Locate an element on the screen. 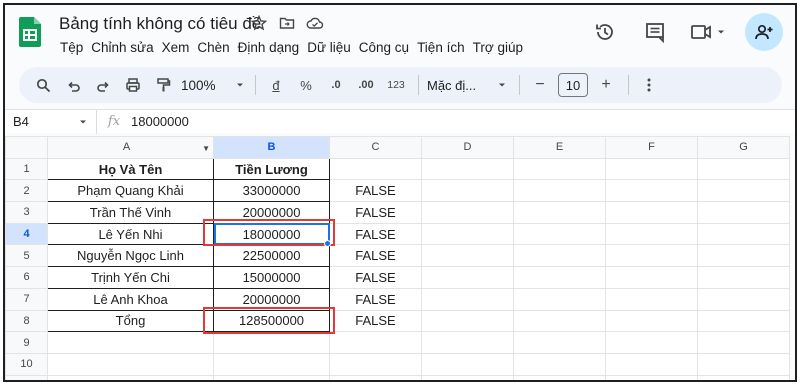 This screenshot has width=800, height=385. cell-a5: Nguyễn Ngọc Linh is located at coordinates (130, 256).